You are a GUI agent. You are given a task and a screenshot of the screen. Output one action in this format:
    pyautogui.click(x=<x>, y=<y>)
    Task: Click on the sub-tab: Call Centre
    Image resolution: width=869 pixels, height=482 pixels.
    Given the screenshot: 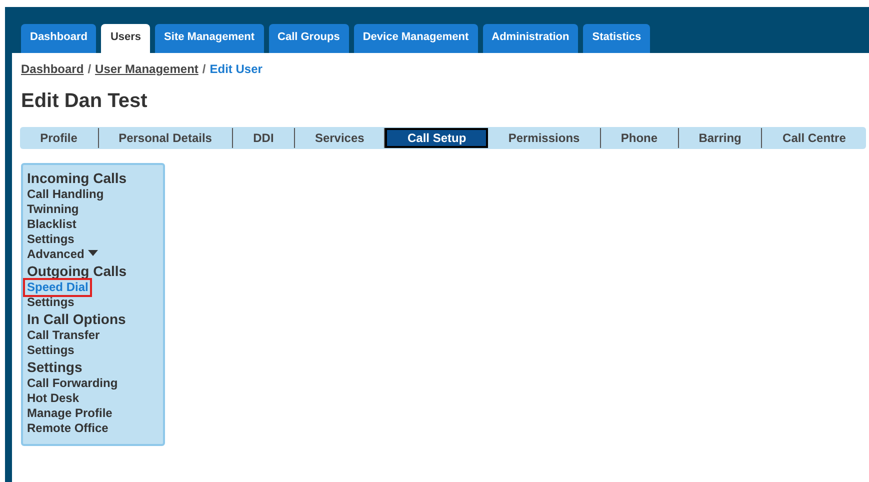 What is the action you would take?
    pyautogui.click(x=814, y=138)
    